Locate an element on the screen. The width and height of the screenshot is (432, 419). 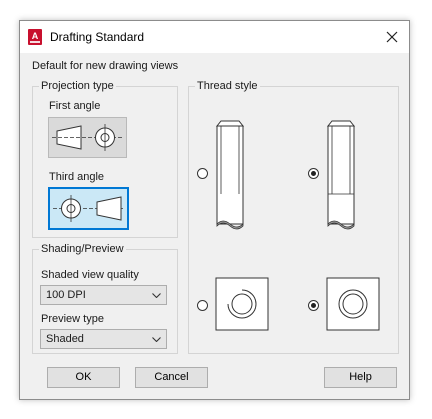
first-angle-option is located at coordinates (87, 137).